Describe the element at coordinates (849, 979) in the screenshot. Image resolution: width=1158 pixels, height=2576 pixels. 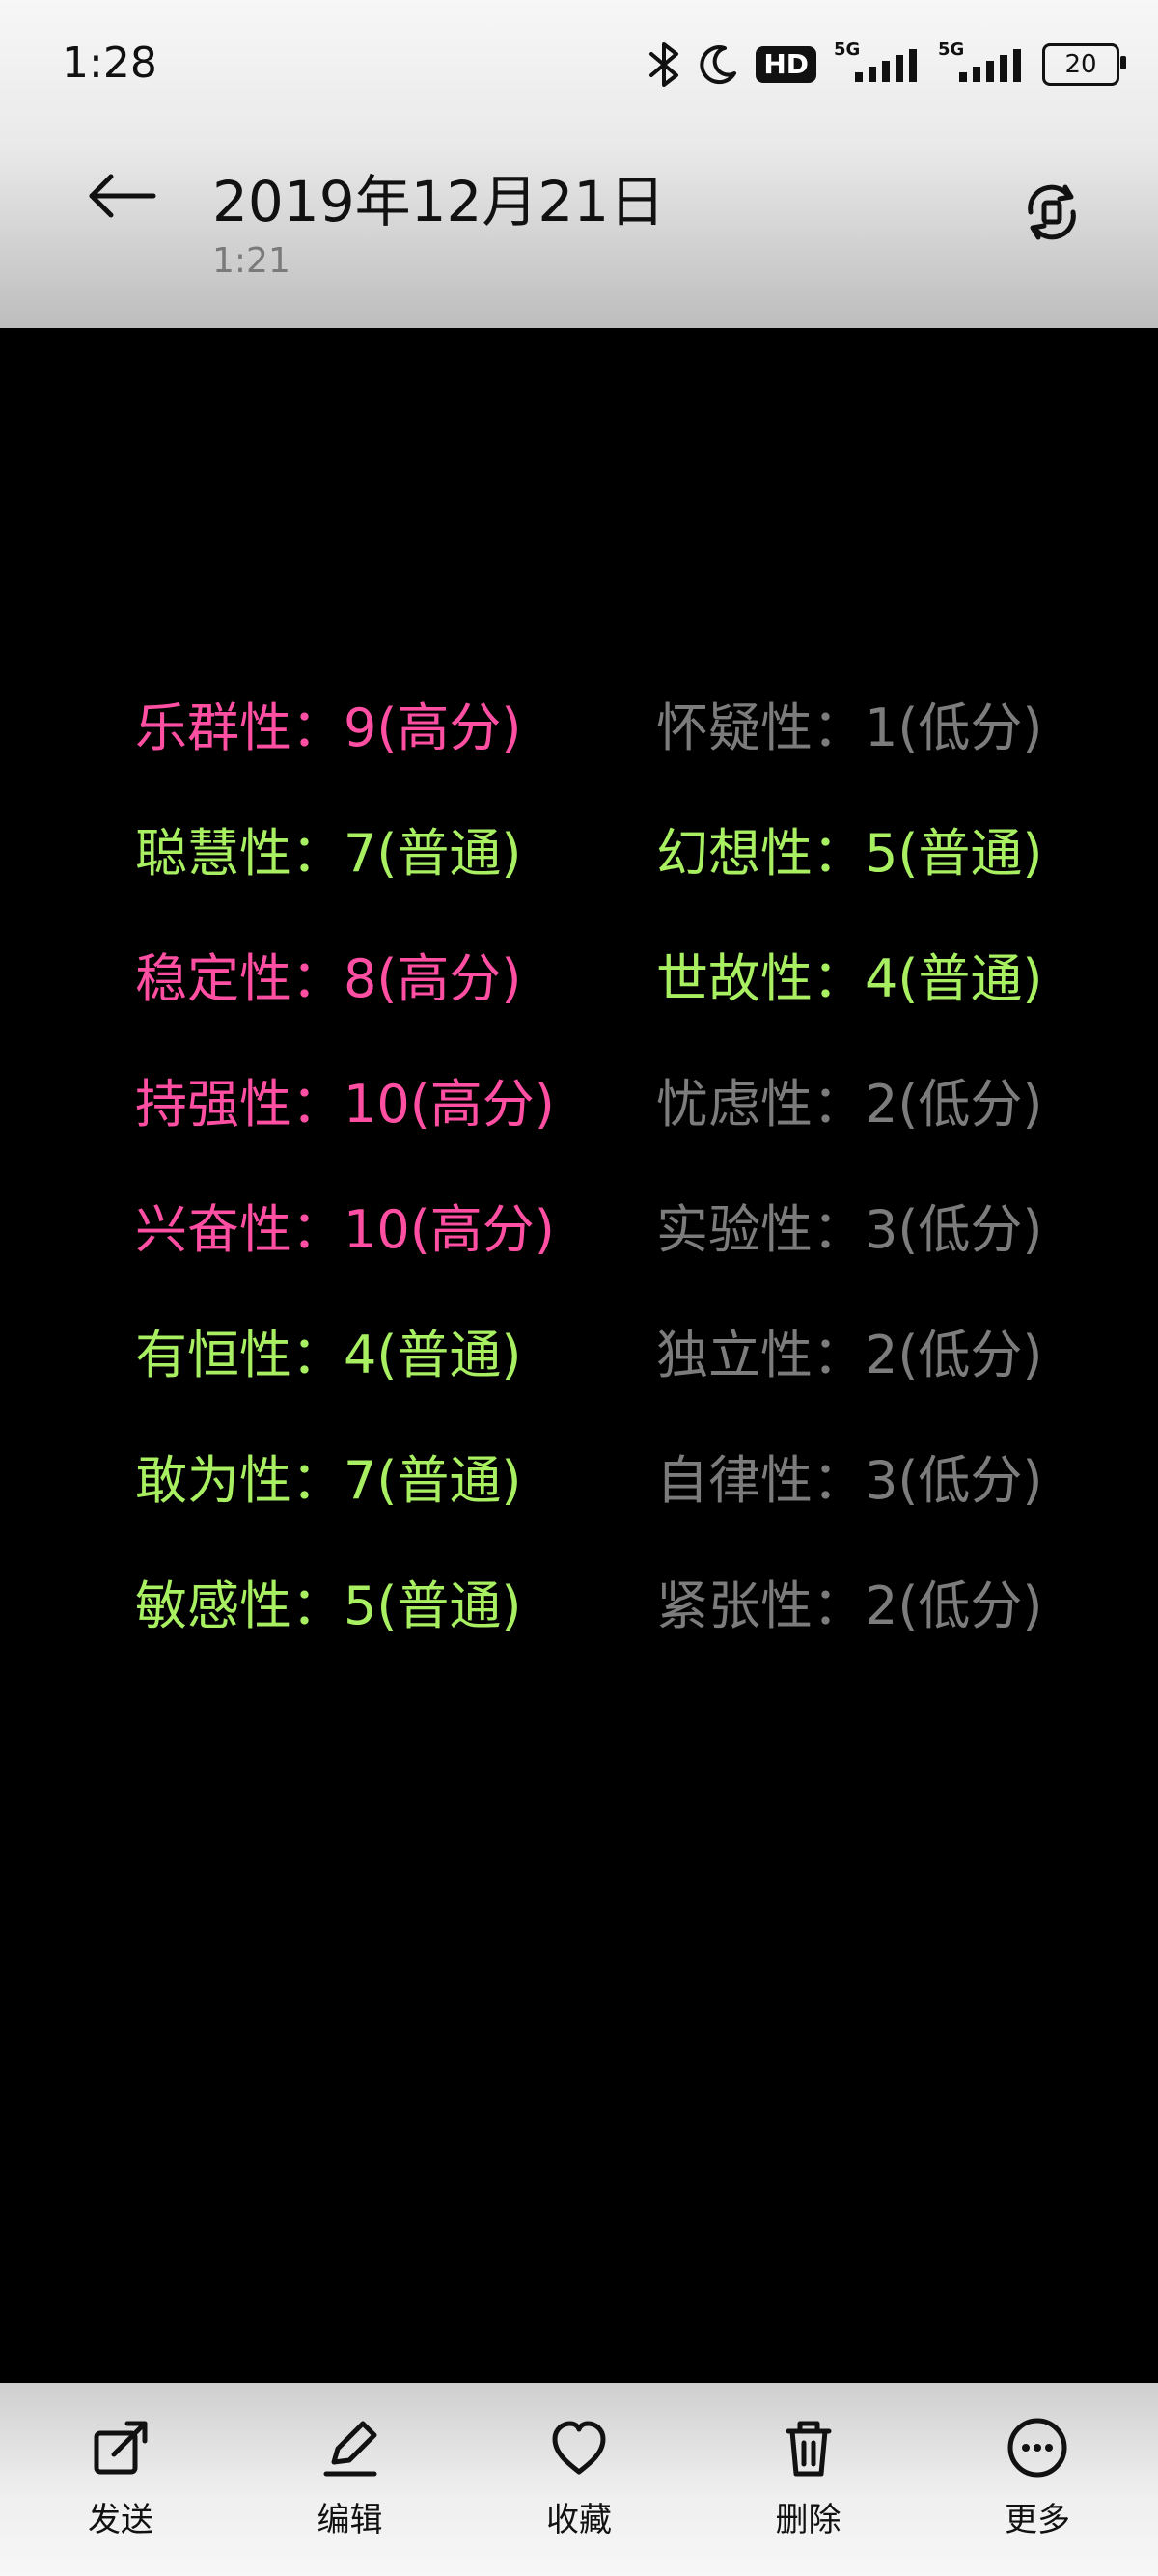
I see `trait-item-right-3: 世故性：4(普通)` at that location.